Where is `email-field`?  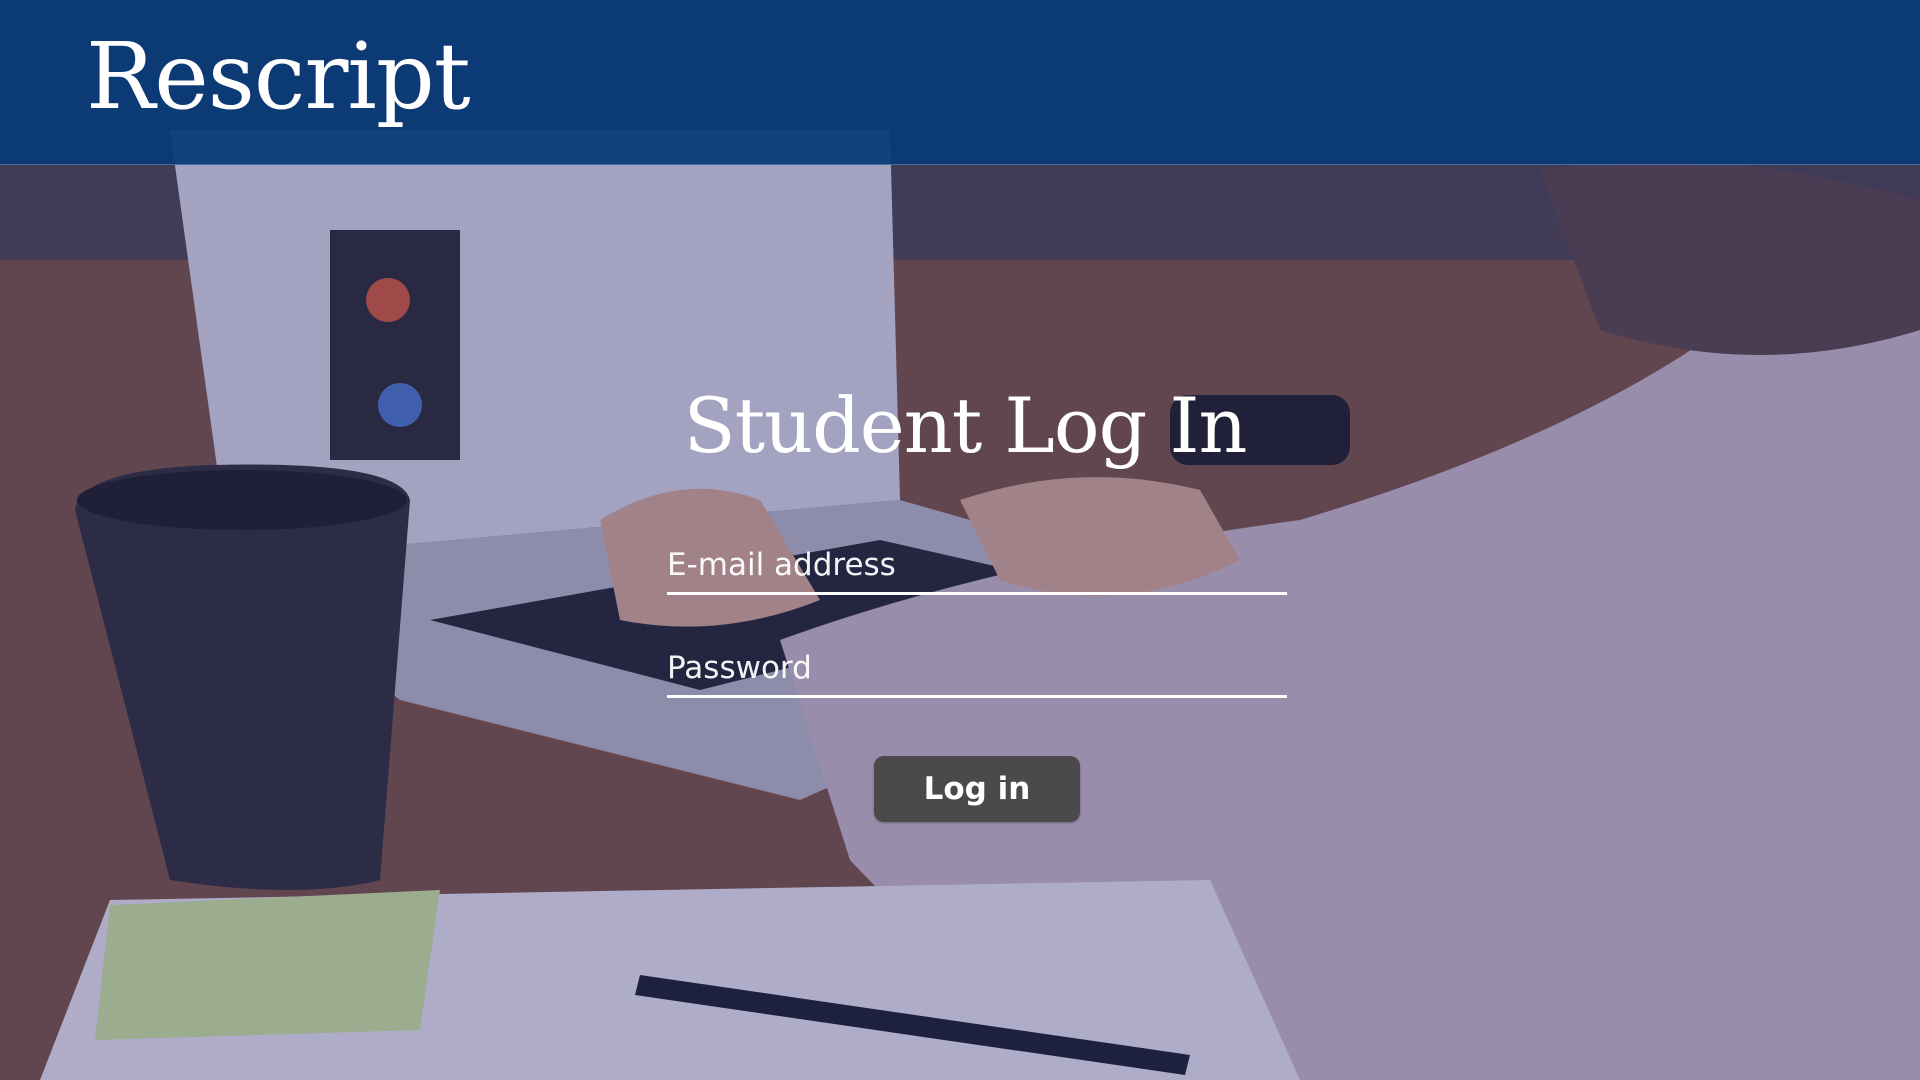 email-field is located at coordinates (977, 566).